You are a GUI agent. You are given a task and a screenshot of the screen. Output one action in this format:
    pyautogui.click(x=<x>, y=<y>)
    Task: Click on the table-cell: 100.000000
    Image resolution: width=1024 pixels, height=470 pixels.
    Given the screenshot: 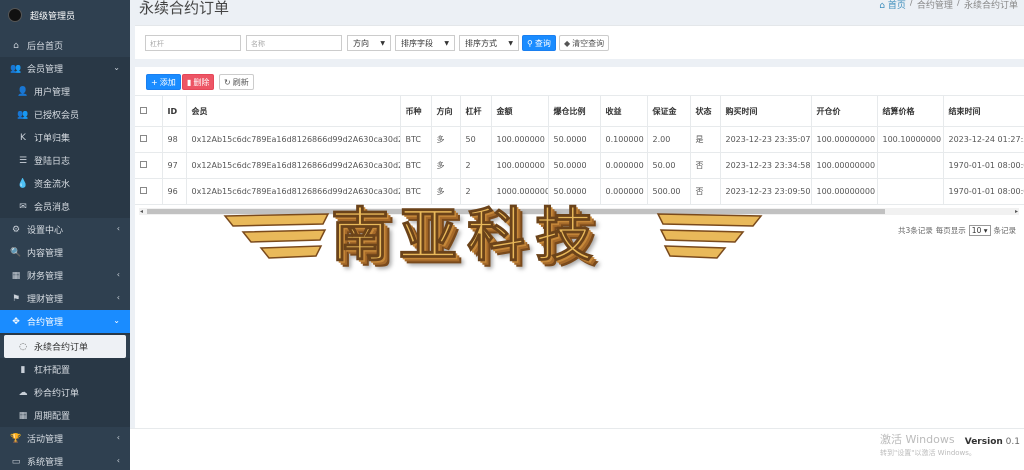 What is the action you would take?
    pyautogui.click(x=520, y=165)
    